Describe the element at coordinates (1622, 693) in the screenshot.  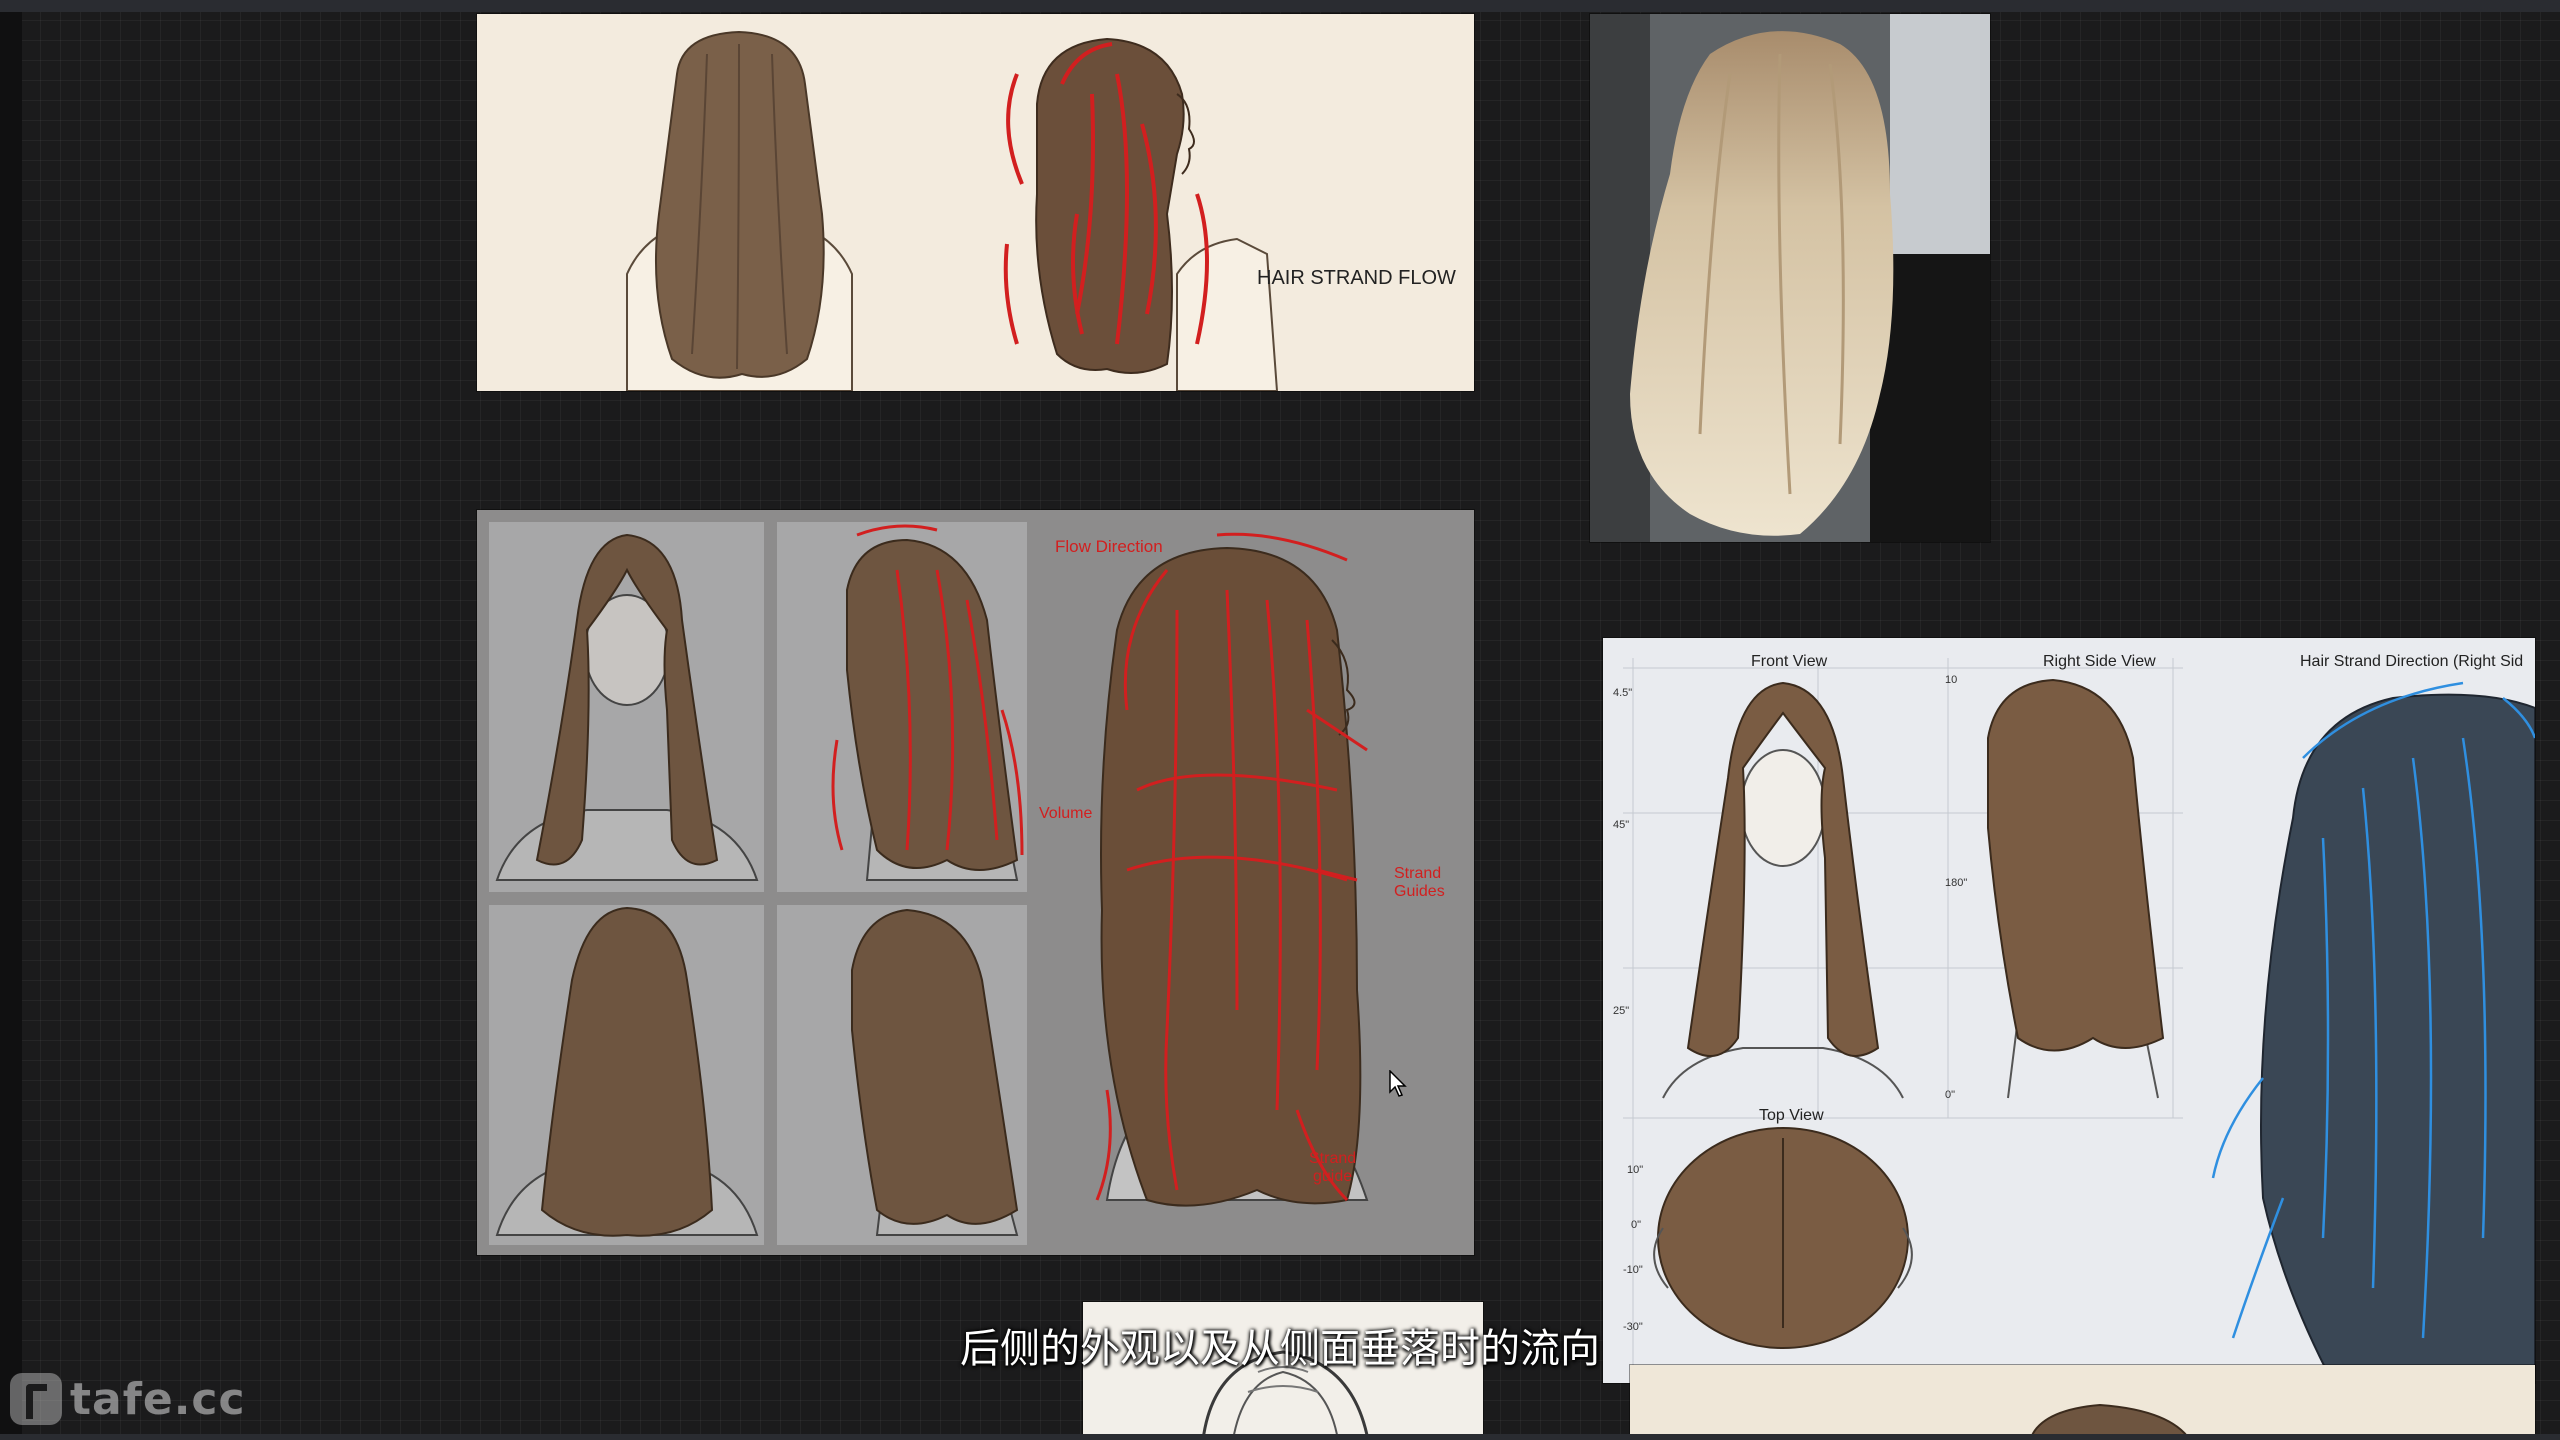
I see `ruler-left-tick: 4.5"` at that location.